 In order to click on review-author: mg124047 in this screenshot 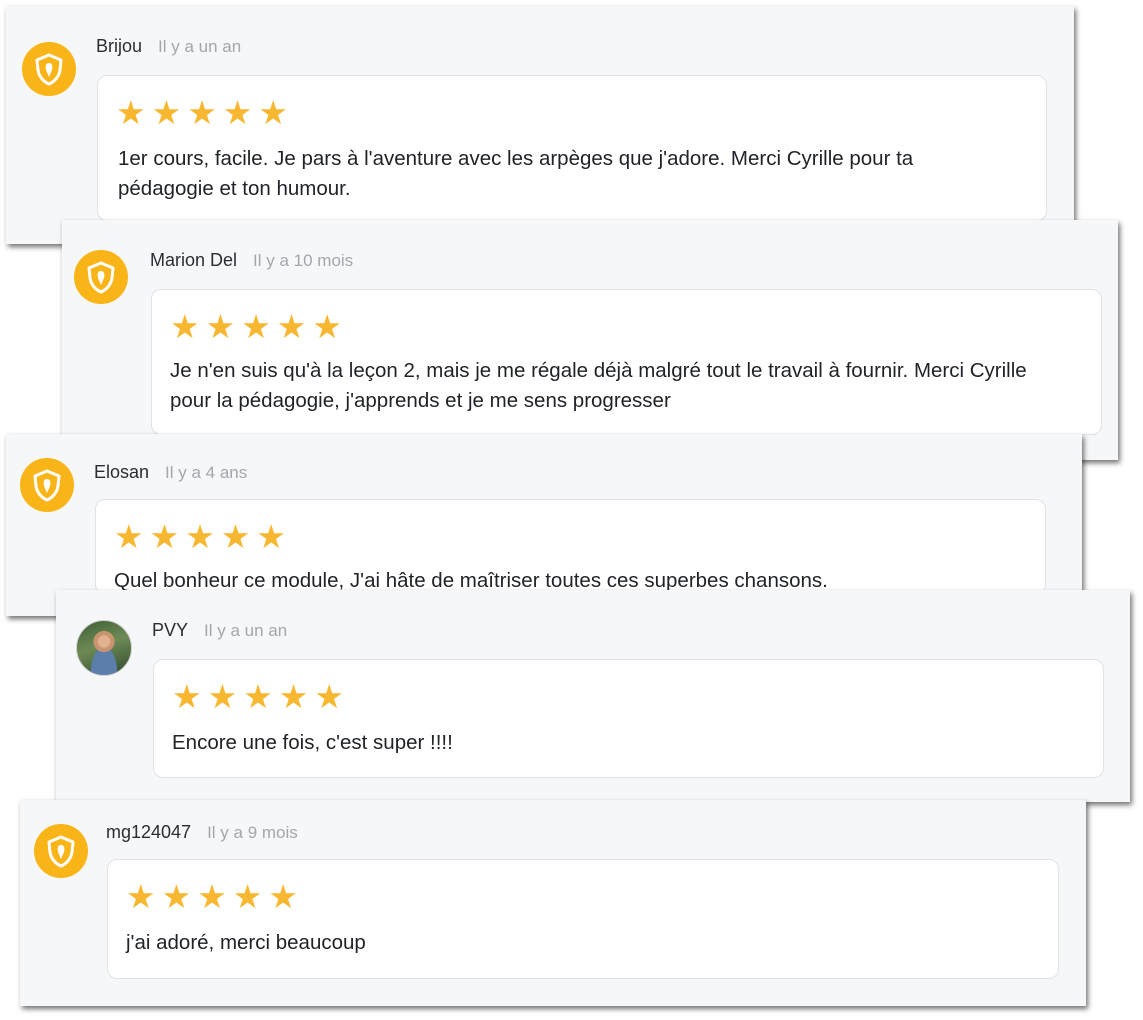, I will do `click(149, 832)`.